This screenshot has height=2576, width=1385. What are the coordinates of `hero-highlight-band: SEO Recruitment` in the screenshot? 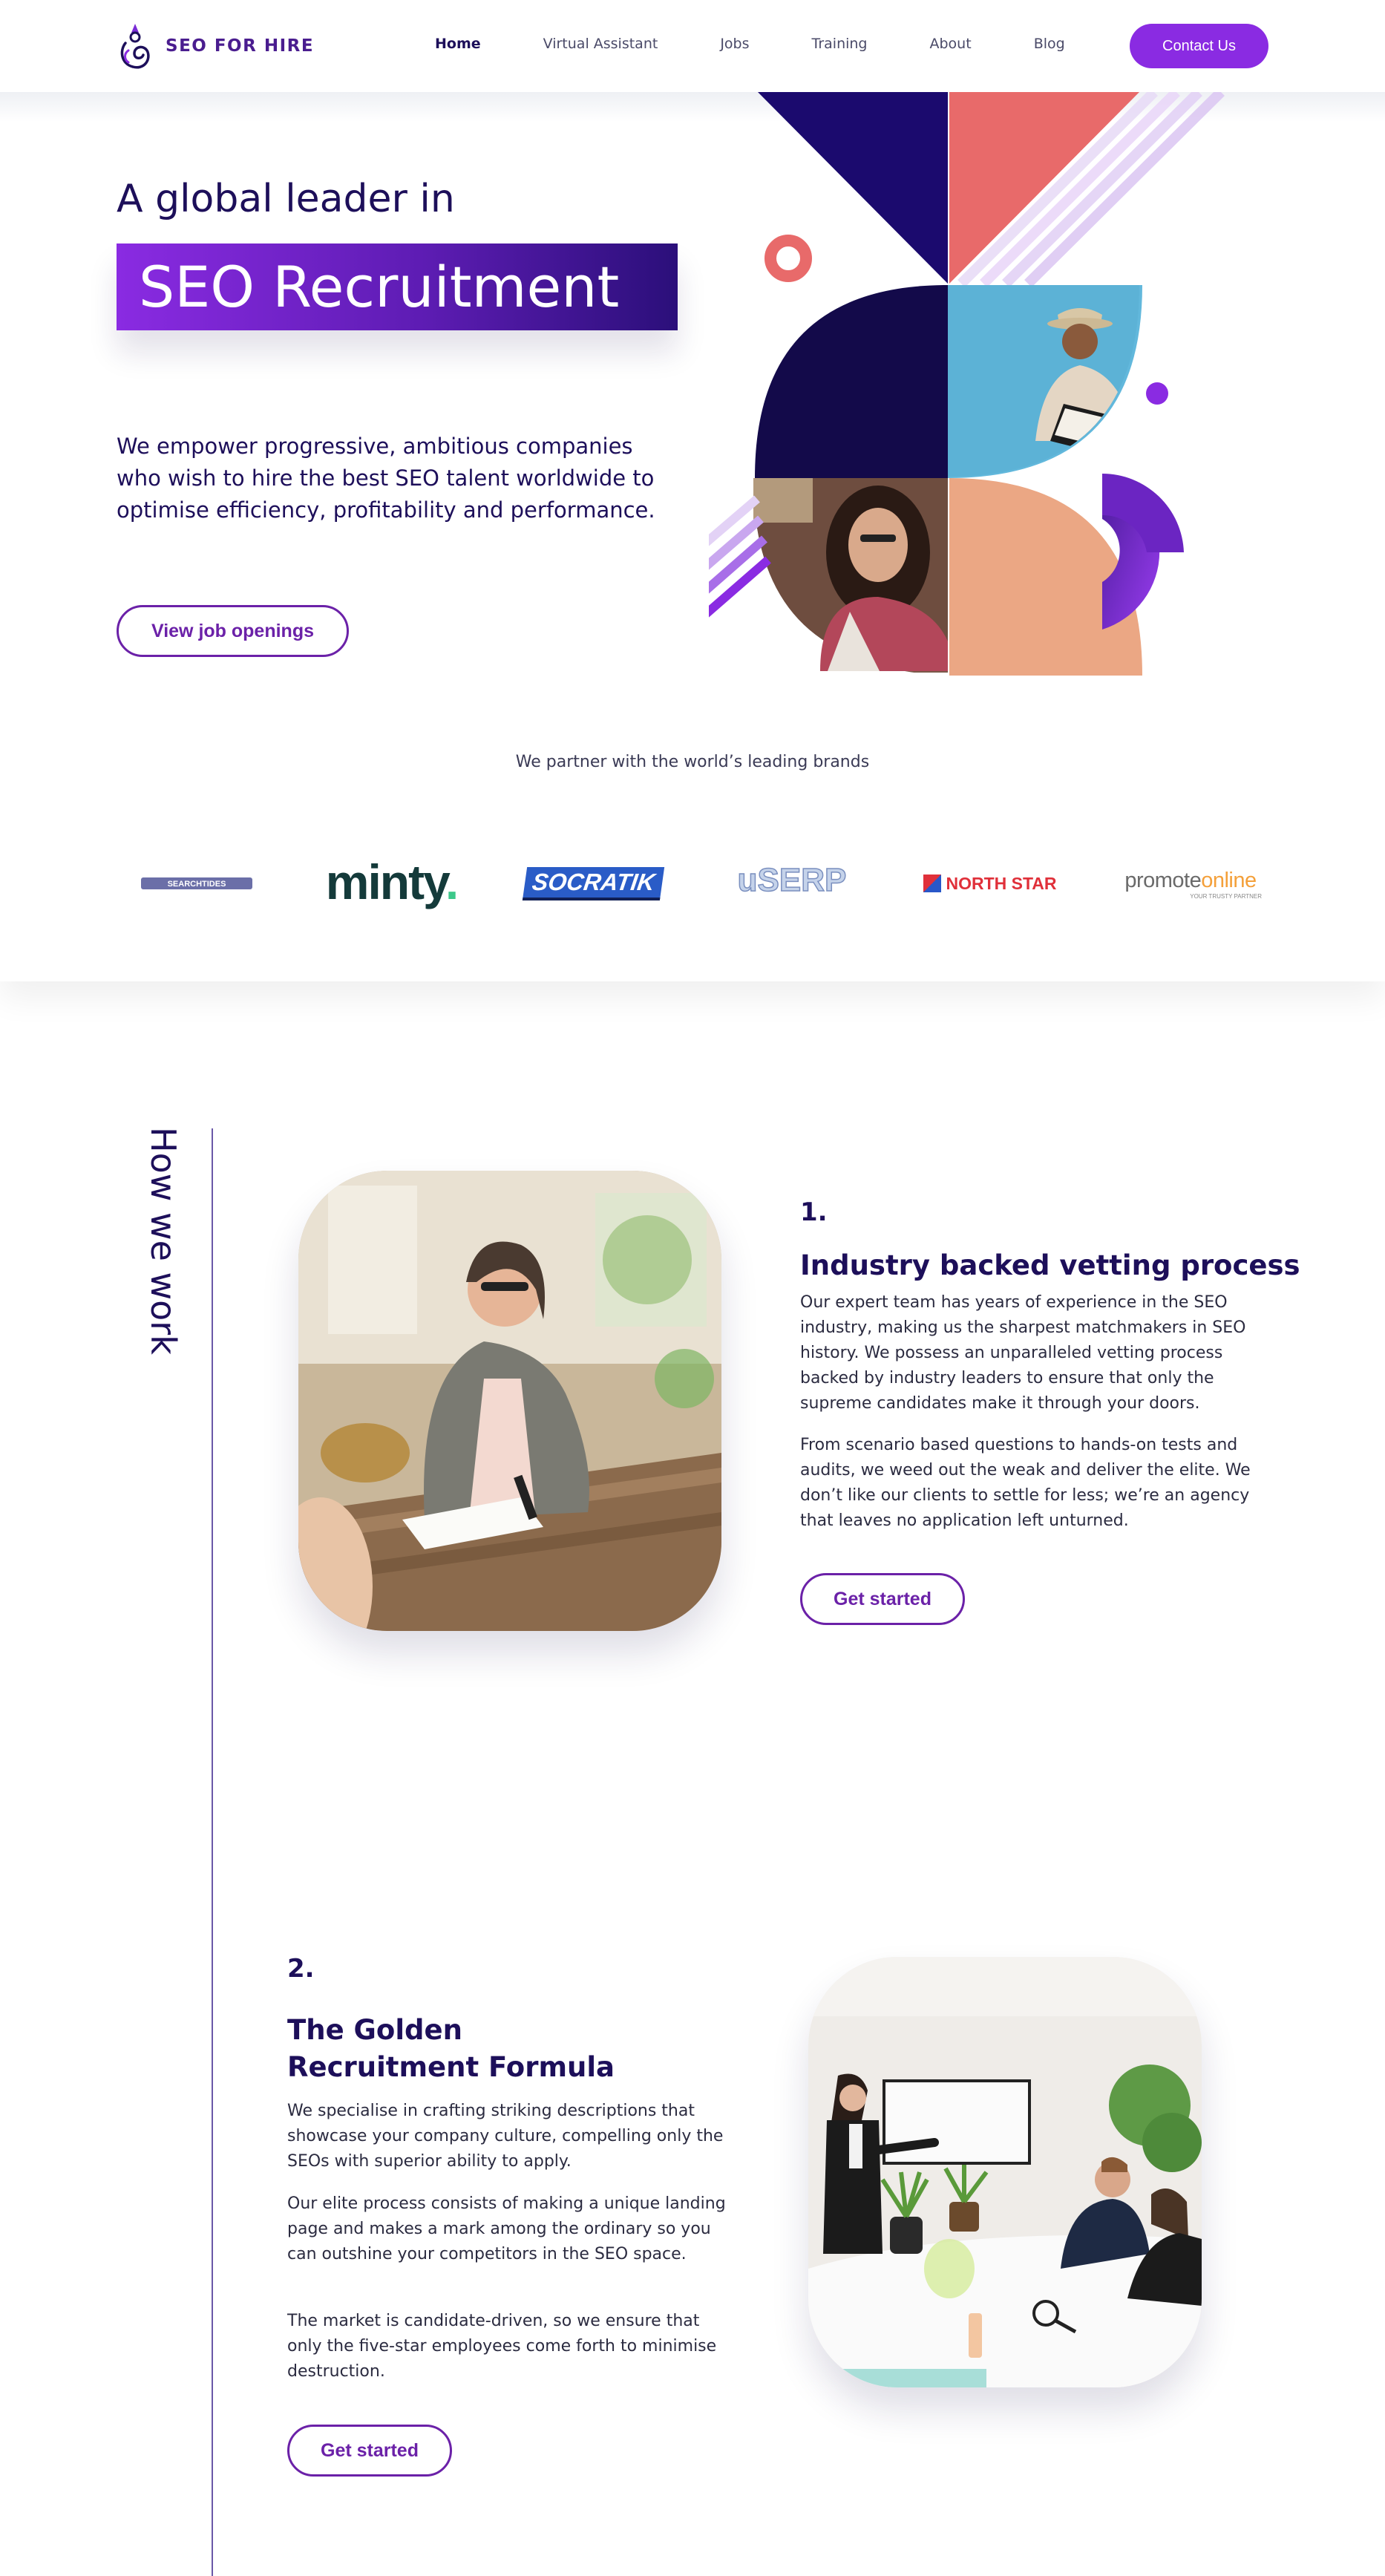 It's located at (397, 286).